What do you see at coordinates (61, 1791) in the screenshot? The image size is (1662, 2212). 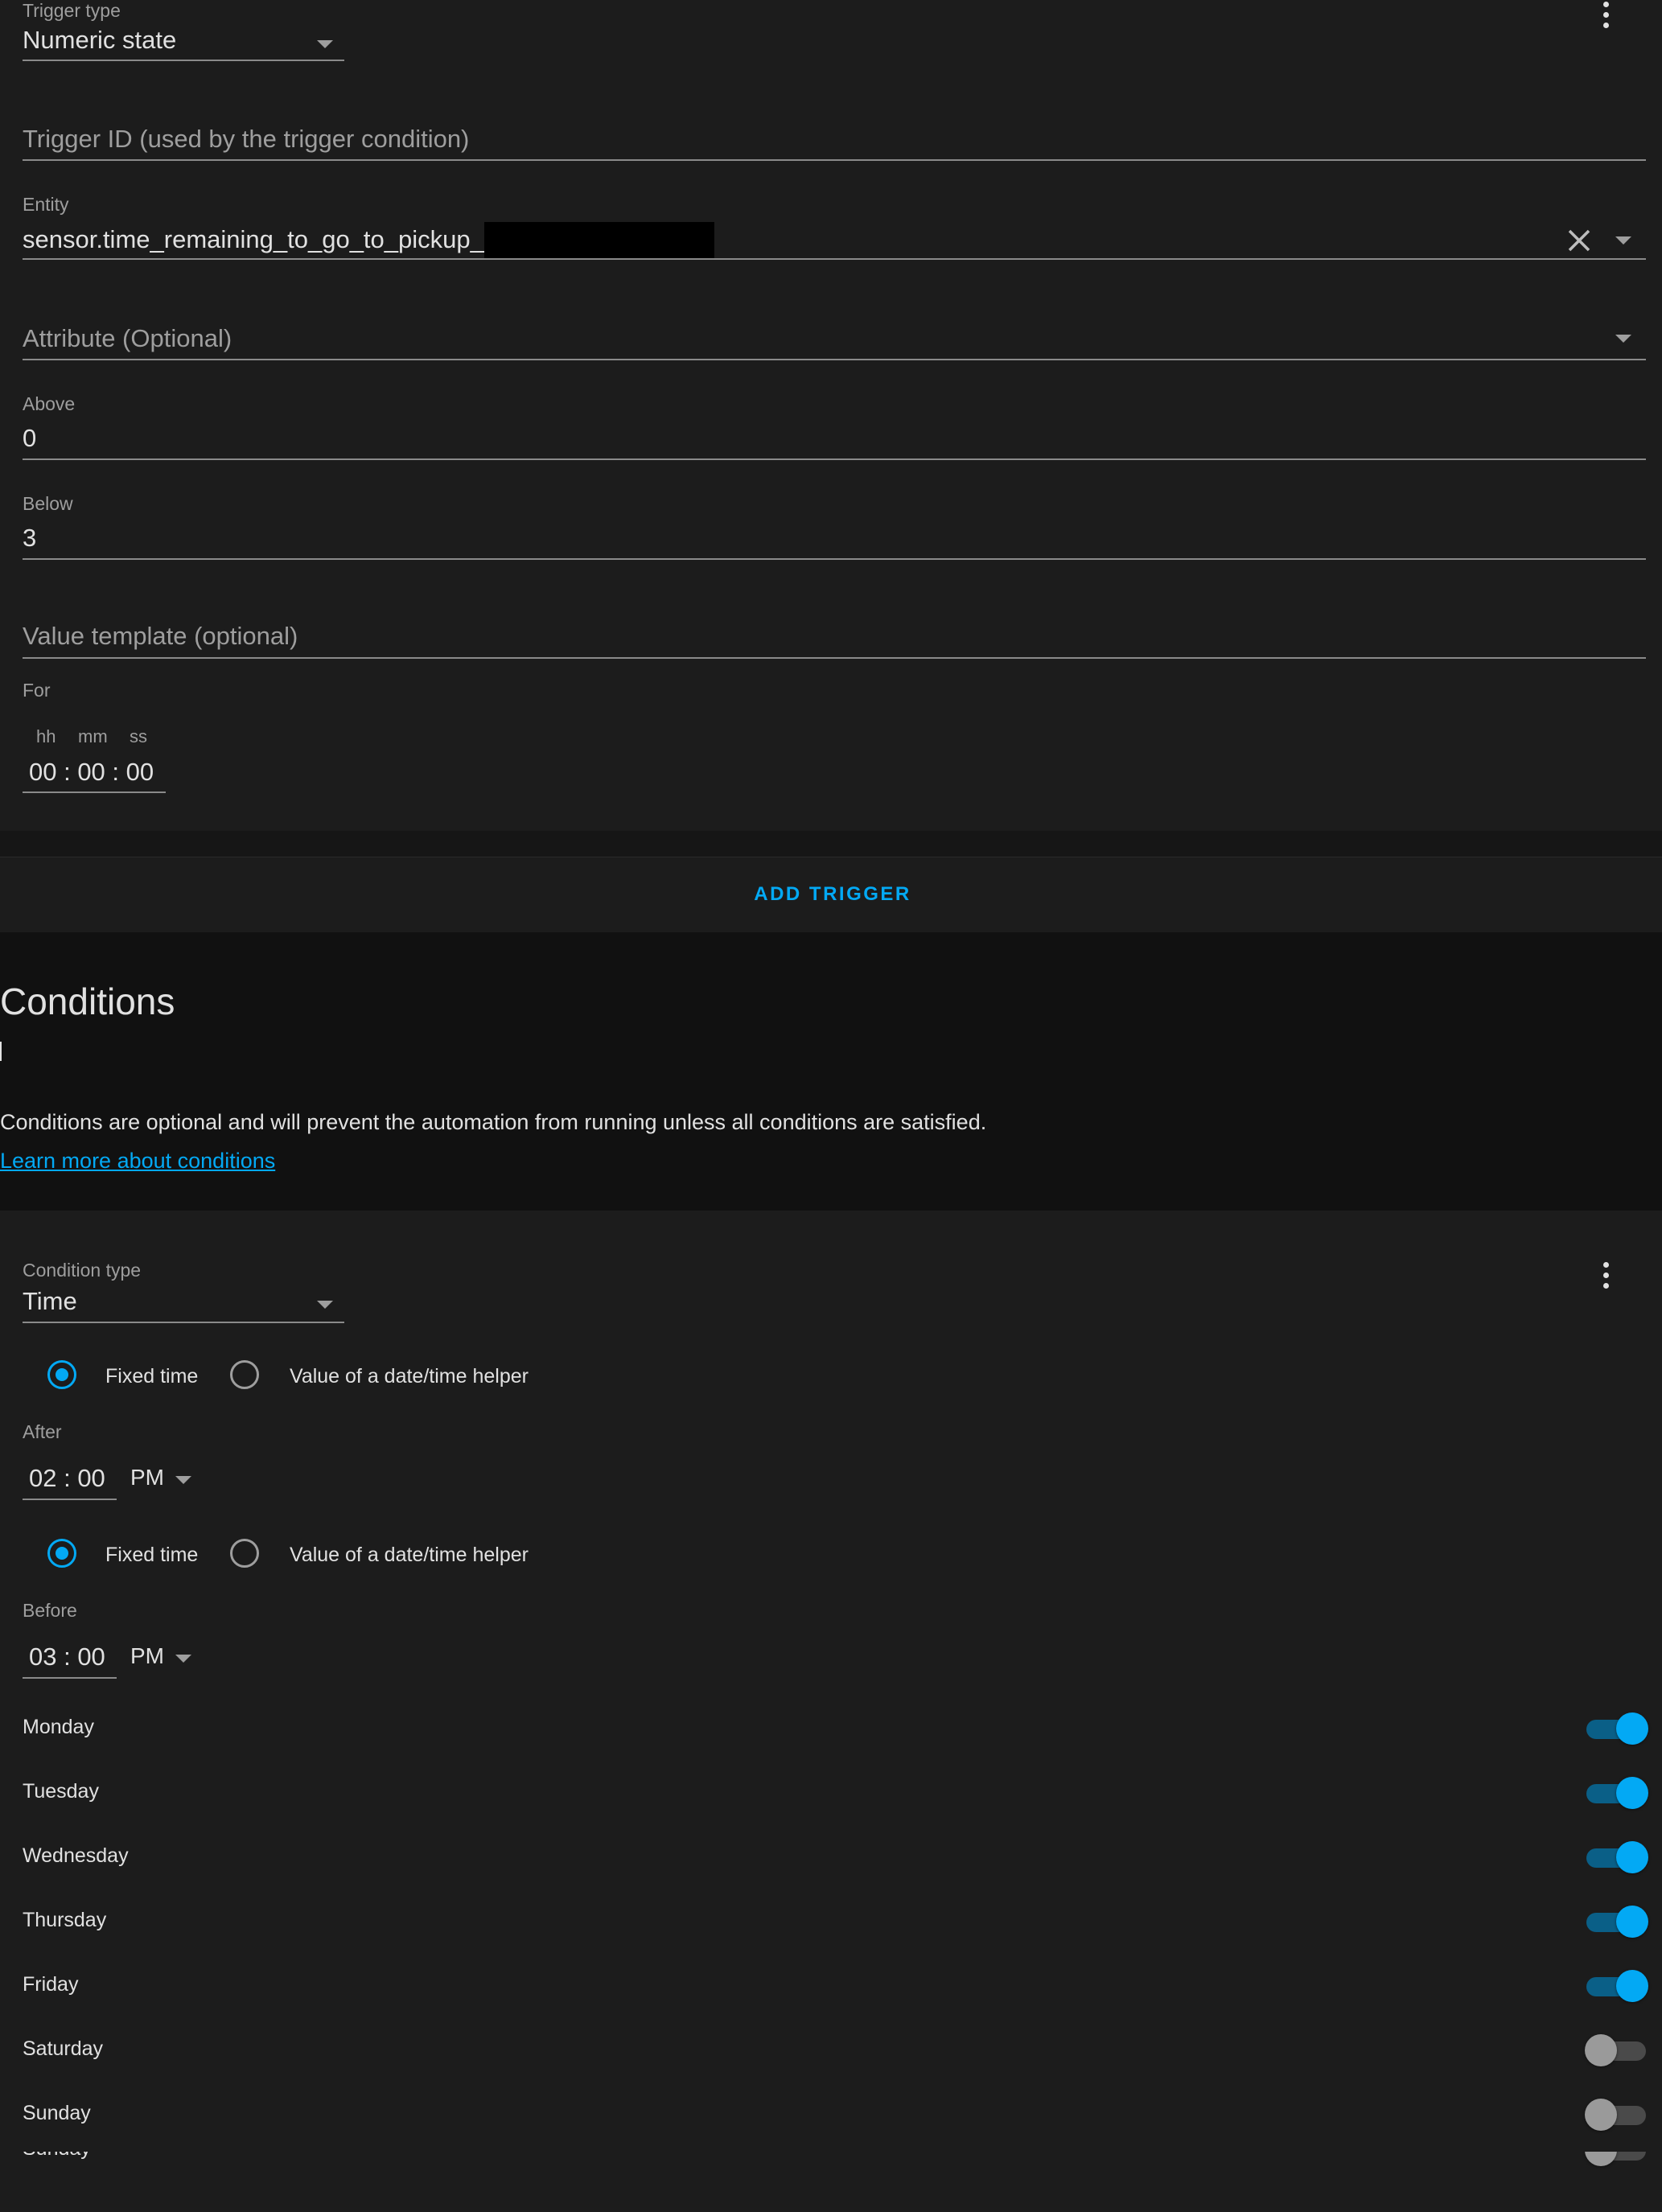 I see `weekday-label-tuesday: Tuesday` at bounding box center [61, 1791].